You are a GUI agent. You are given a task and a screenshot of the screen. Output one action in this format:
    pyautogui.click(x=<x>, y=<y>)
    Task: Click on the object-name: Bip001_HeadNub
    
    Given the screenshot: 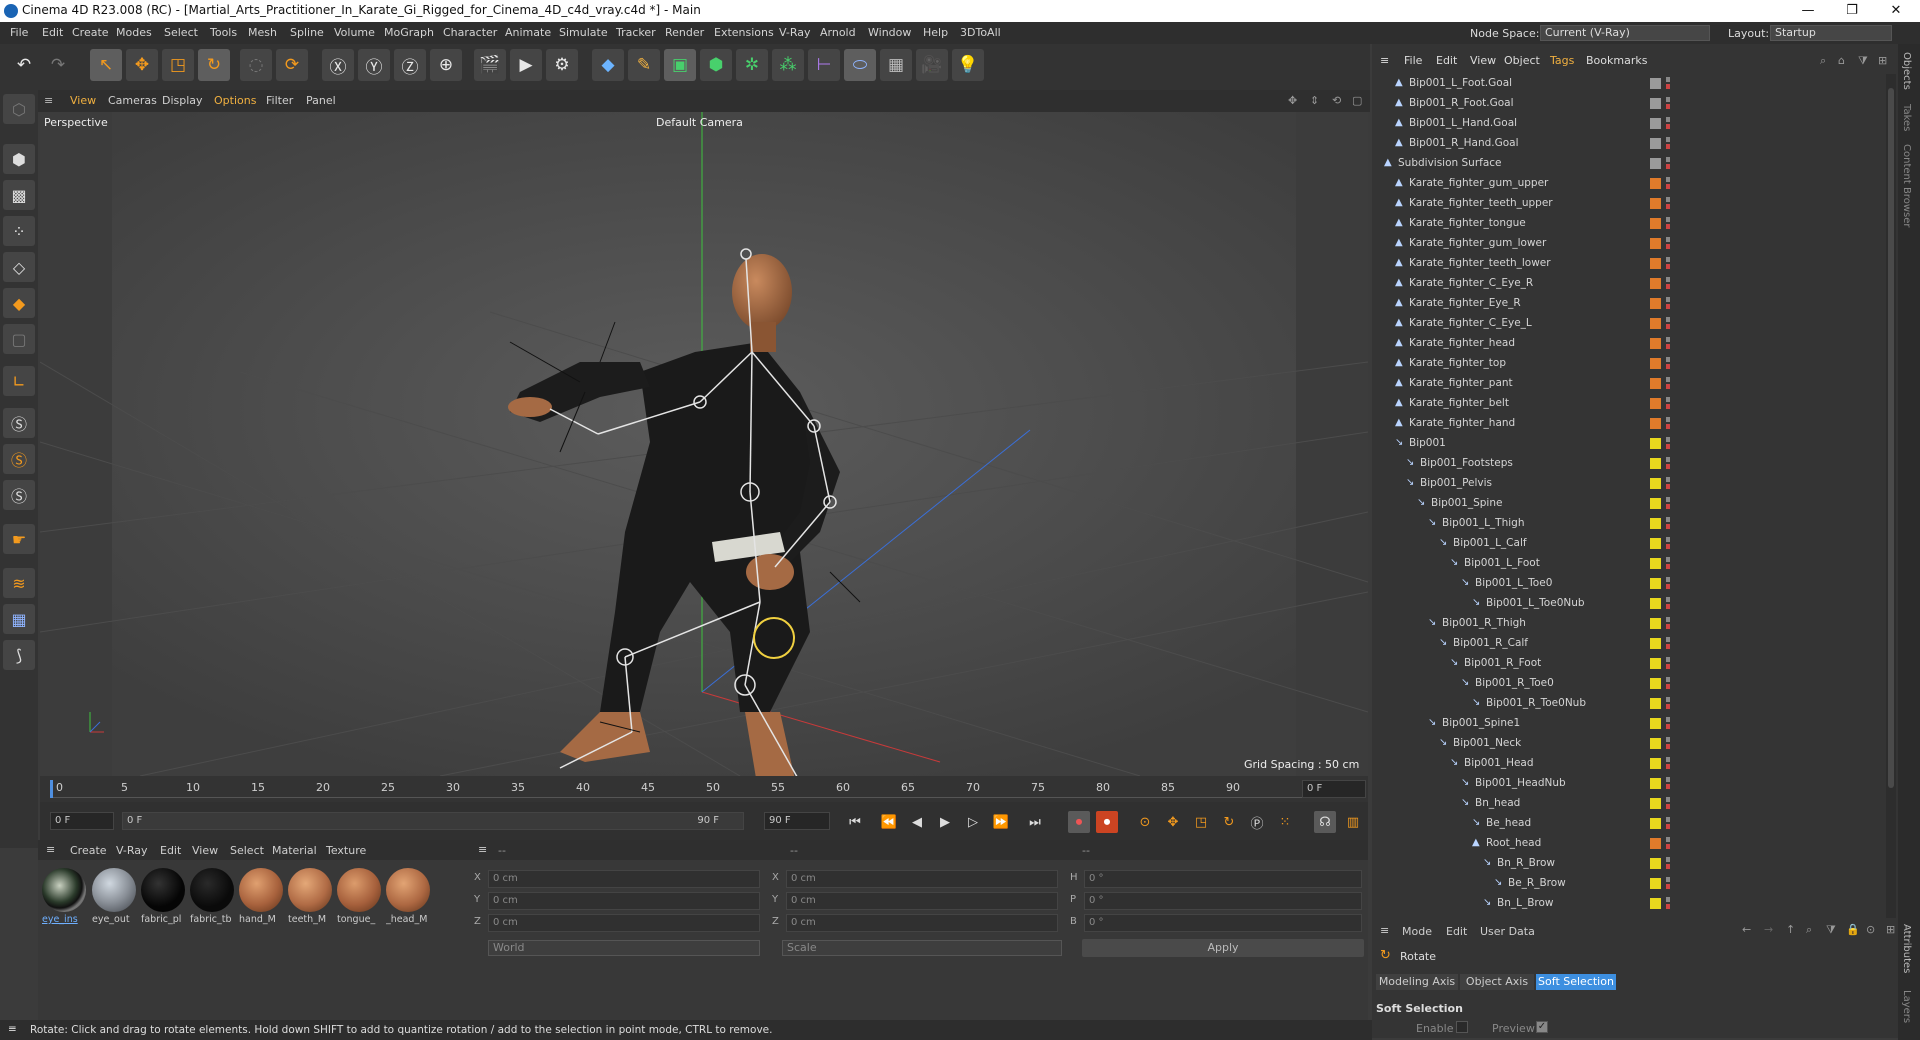 What is the action you would take?
    pyautogui.click(x=1520, y=783)
    